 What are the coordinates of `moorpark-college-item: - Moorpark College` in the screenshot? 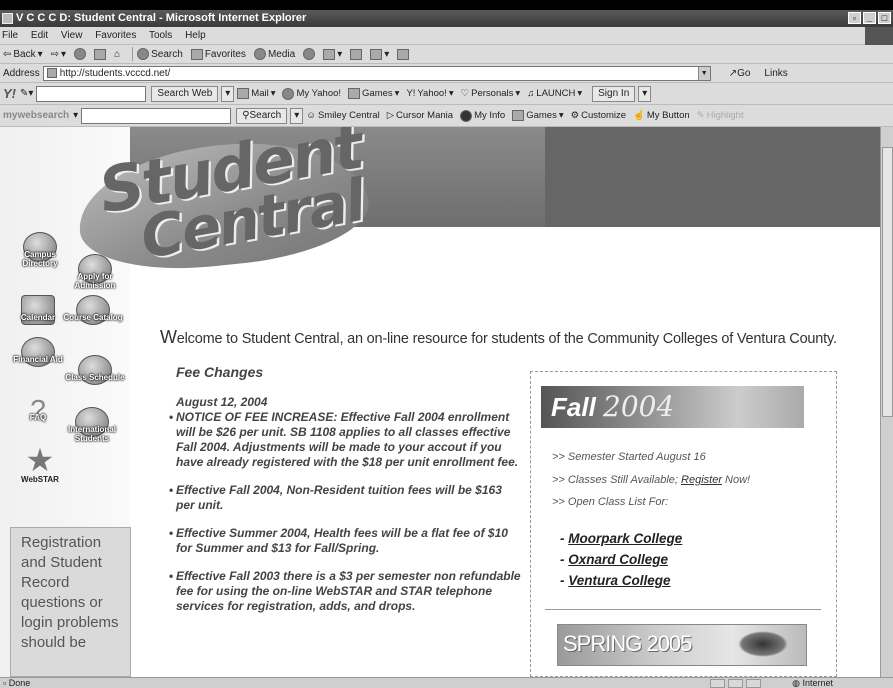 It's located at (621, 538).